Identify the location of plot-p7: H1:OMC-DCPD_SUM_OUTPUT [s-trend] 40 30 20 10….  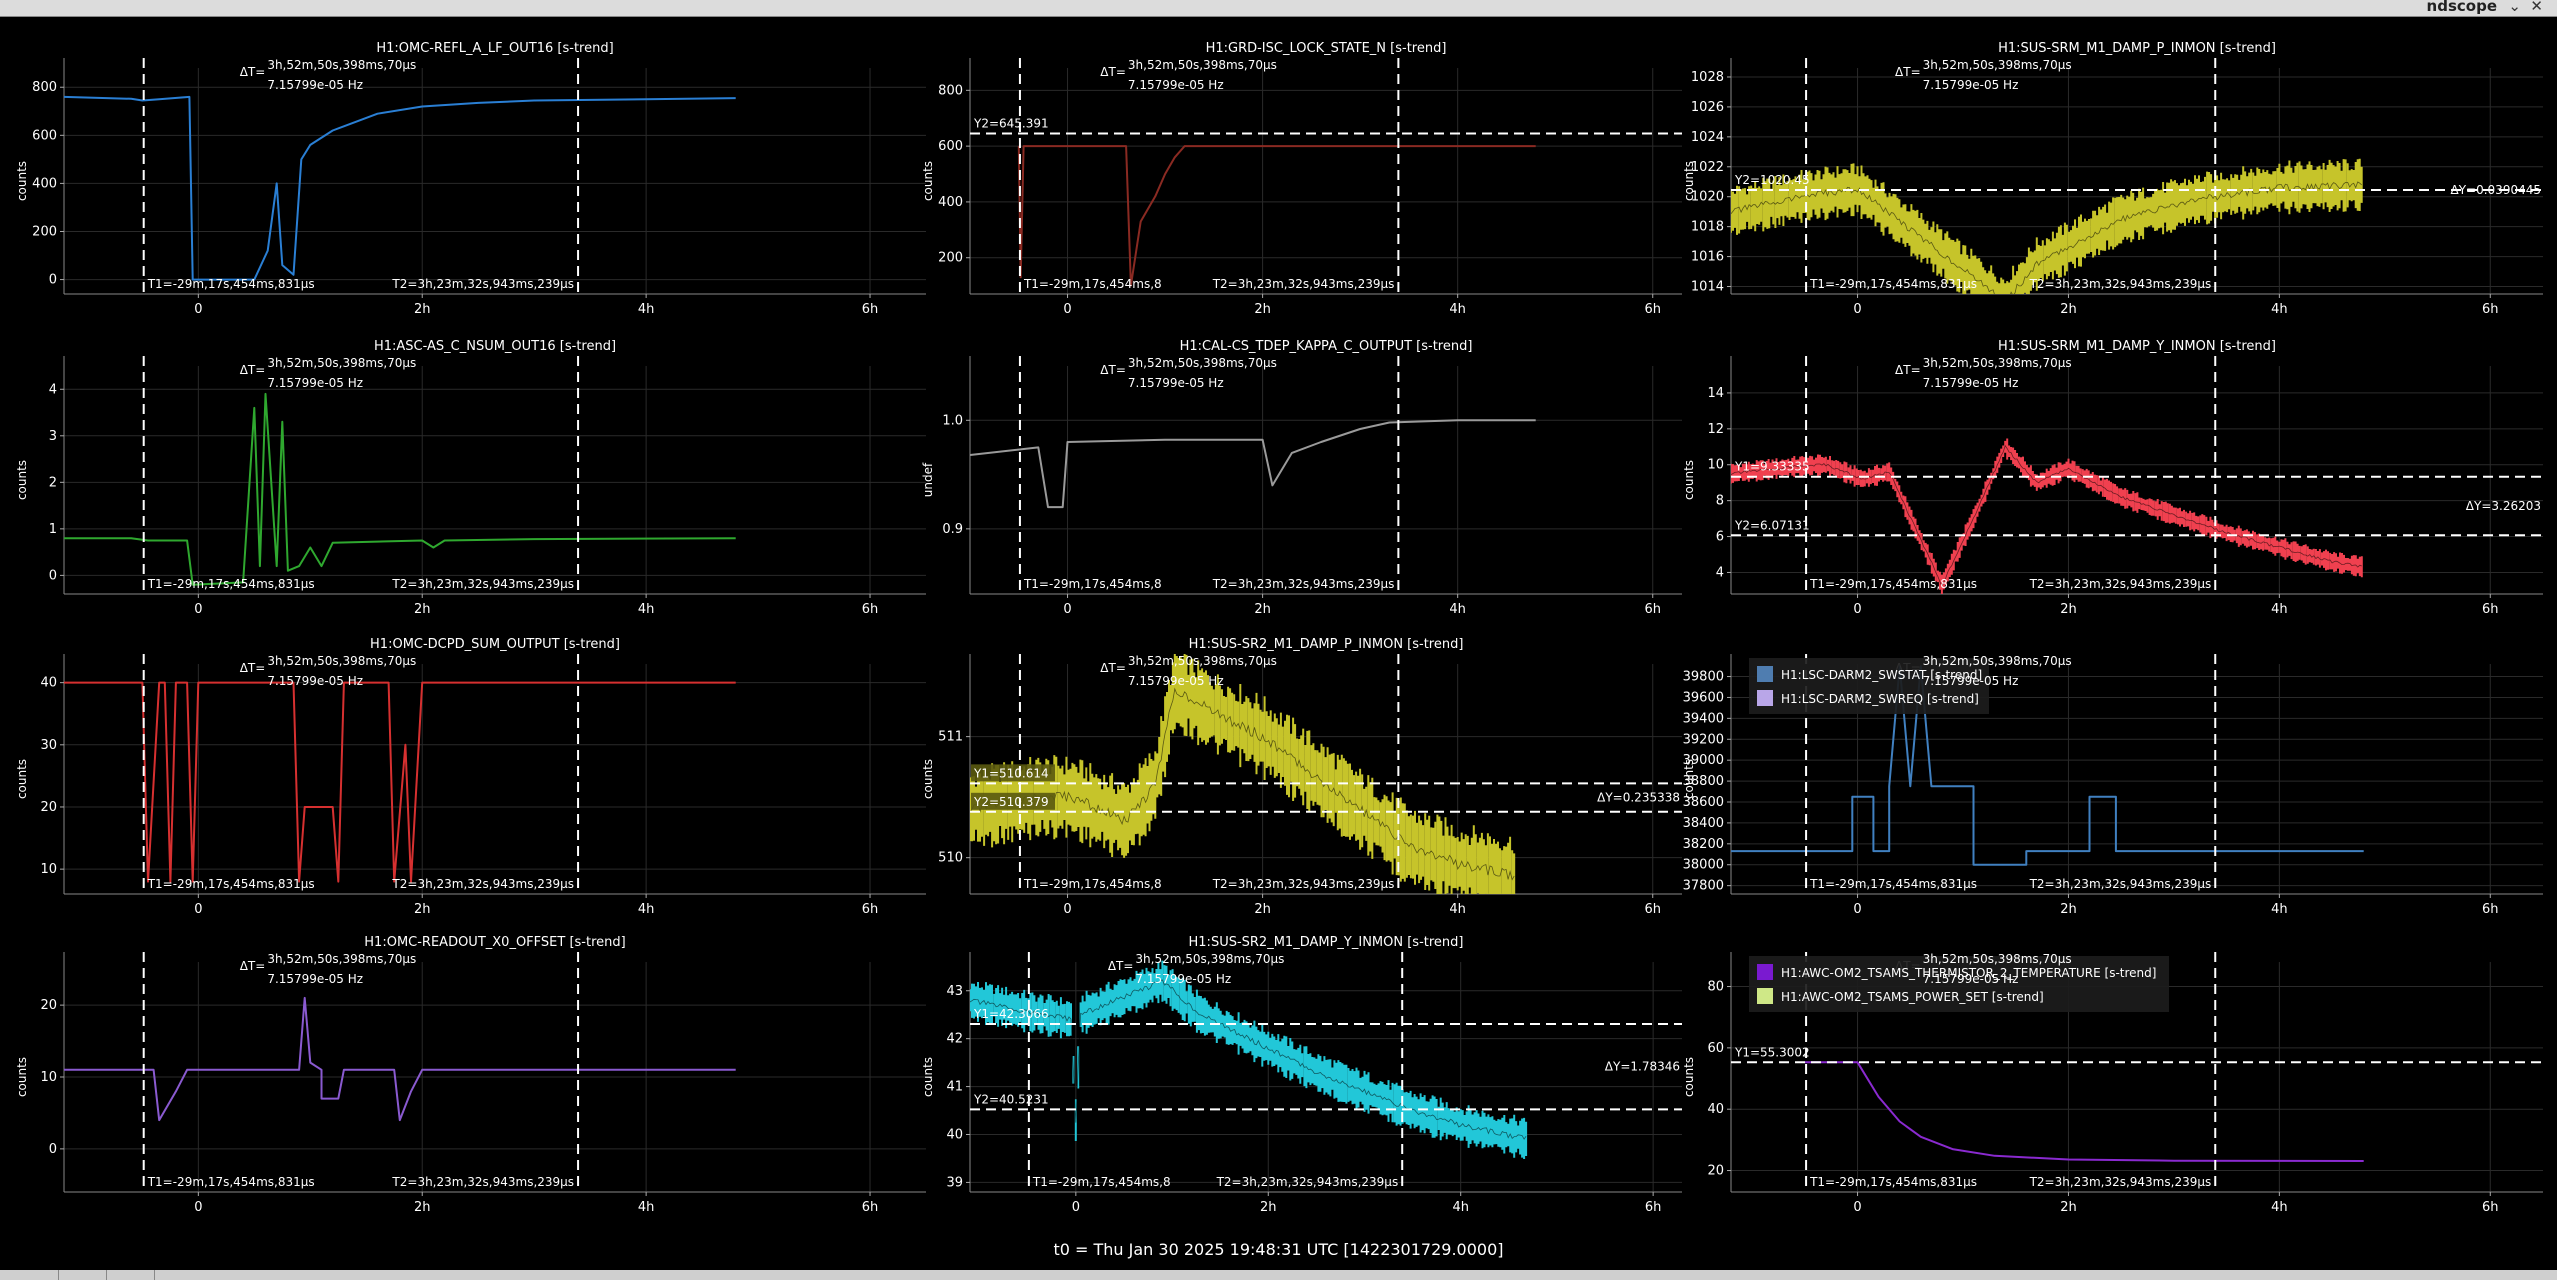
(470, 777).